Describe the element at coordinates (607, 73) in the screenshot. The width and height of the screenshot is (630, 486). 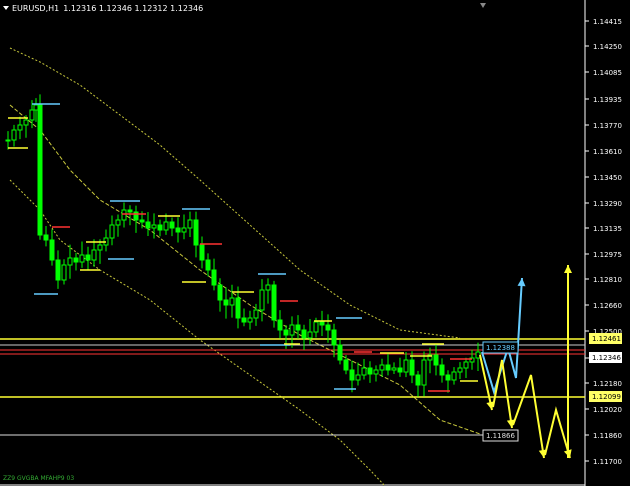
I see `price-axis-label: 1.14085` at that location.